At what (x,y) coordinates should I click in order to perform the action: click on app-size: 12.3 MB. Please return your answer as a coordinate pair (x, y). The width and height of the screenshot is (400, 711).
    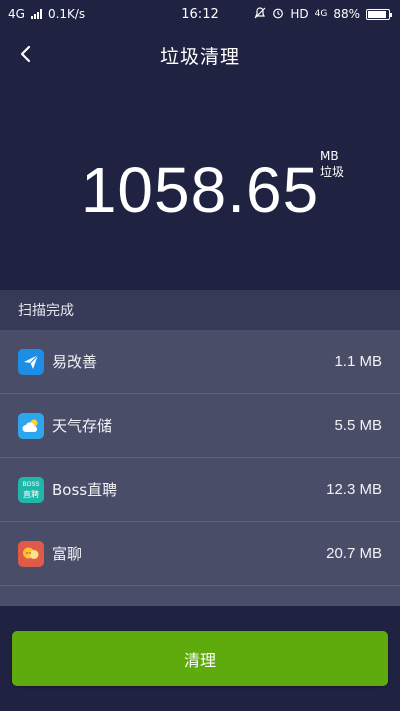
    Looking at the image, I should click on (354, 489).